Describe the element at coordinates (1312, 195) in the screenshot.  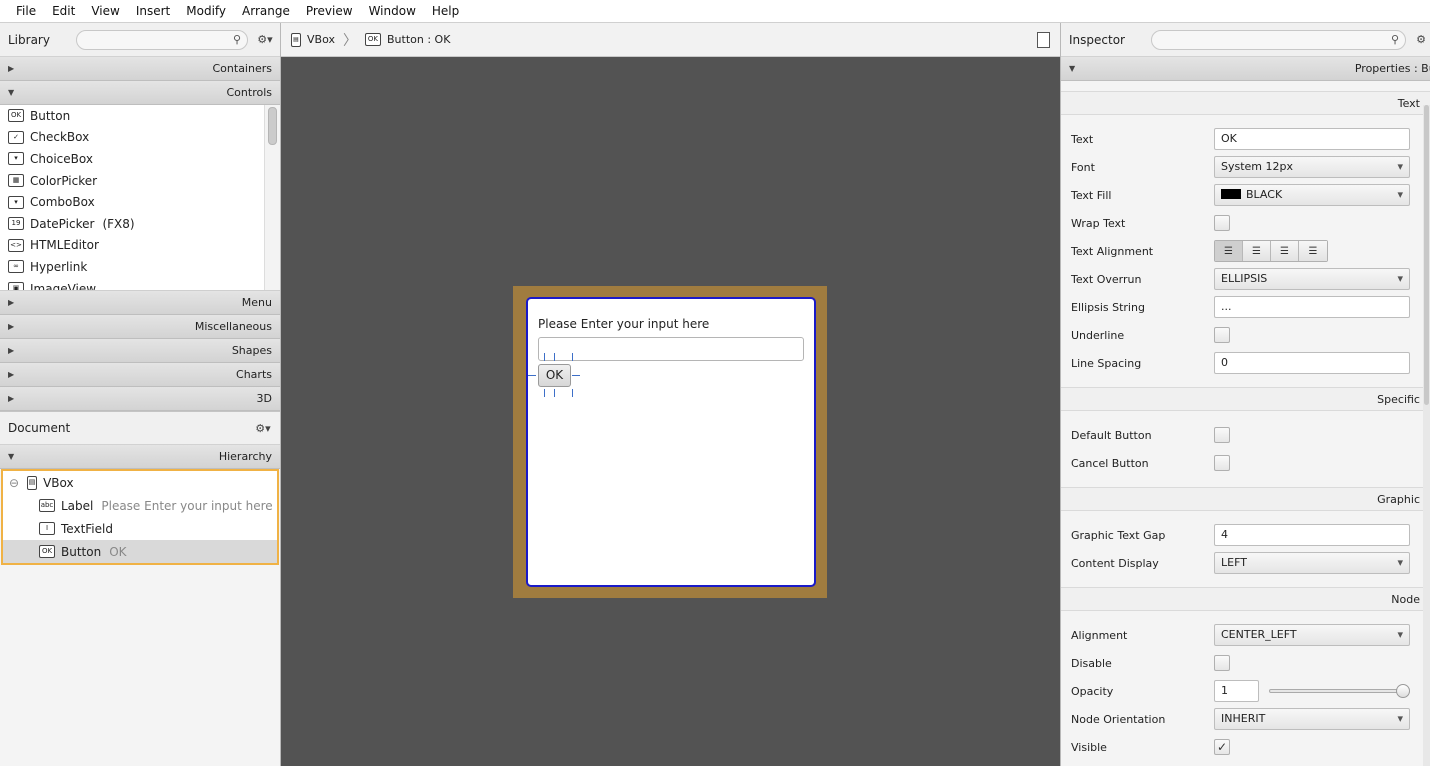
I see `text-fill-color-picker: BLACK` at that location.